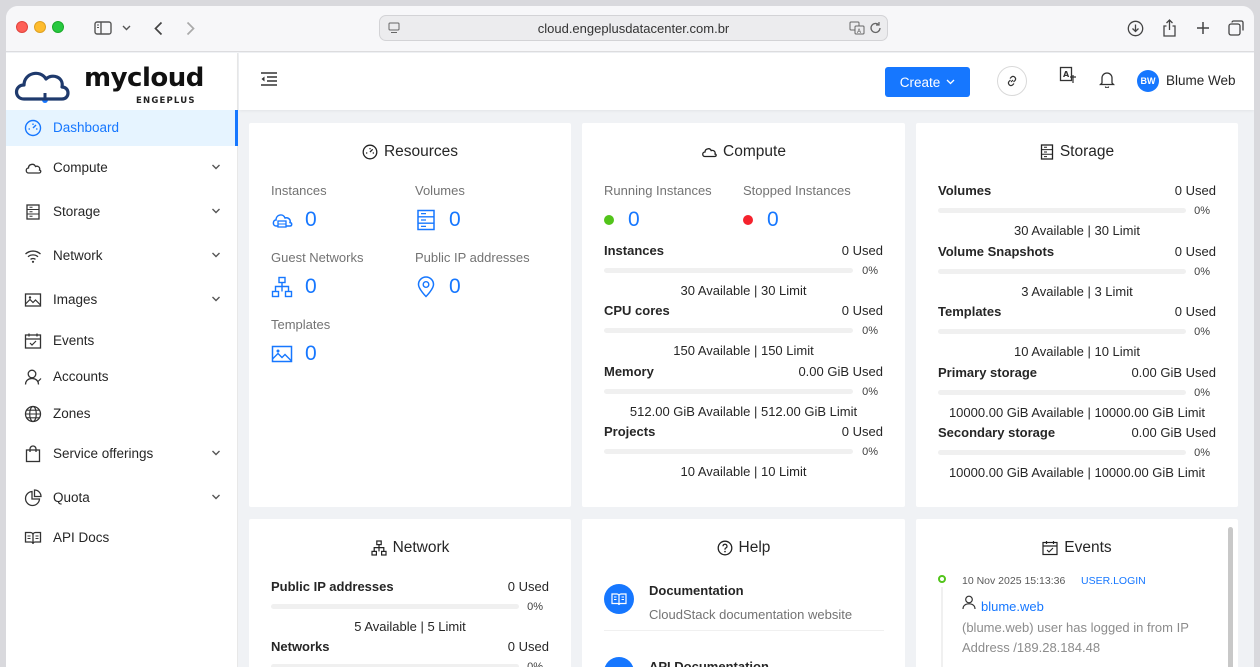 The image size is (1260, 667). What do you see at coordinates (1236, 28) in the screenshot?
I see `tab-overview-icon` at bounding box center [1236, 28].